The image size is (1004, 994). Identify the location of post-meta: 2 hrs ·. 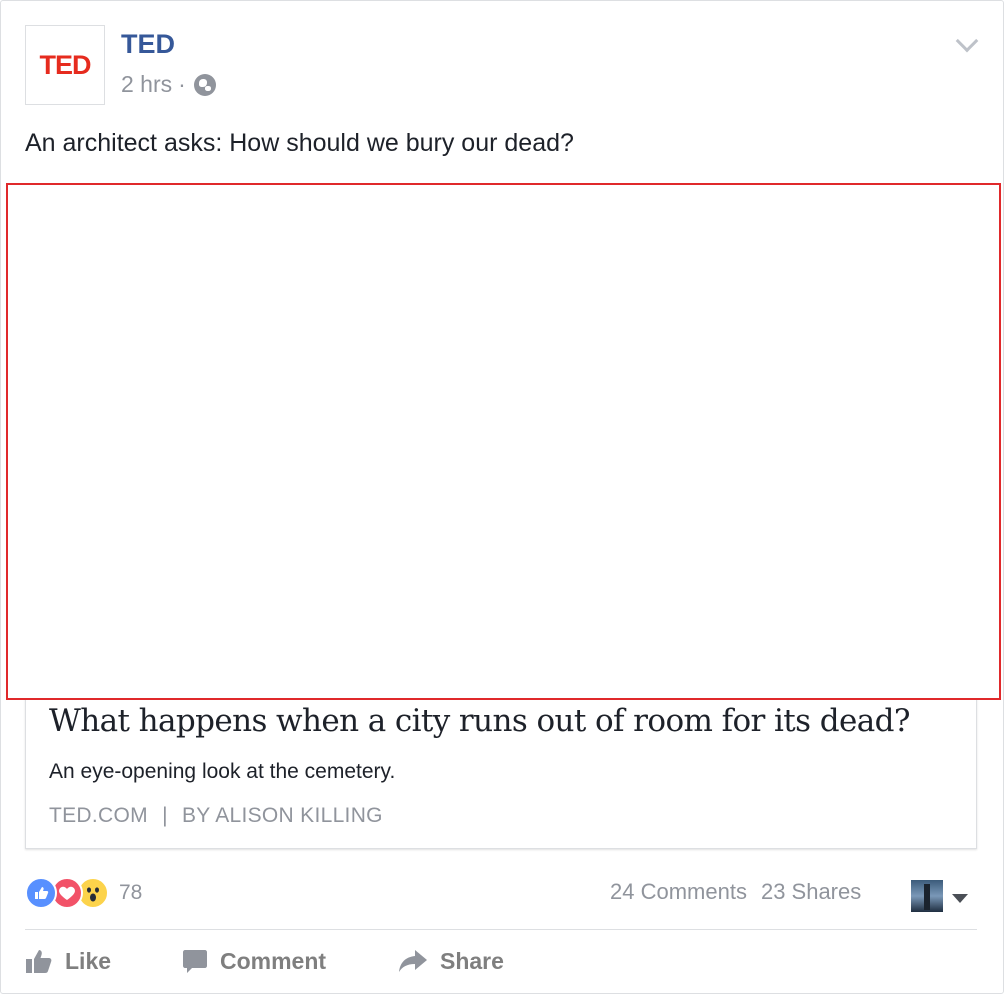
(168, 84).